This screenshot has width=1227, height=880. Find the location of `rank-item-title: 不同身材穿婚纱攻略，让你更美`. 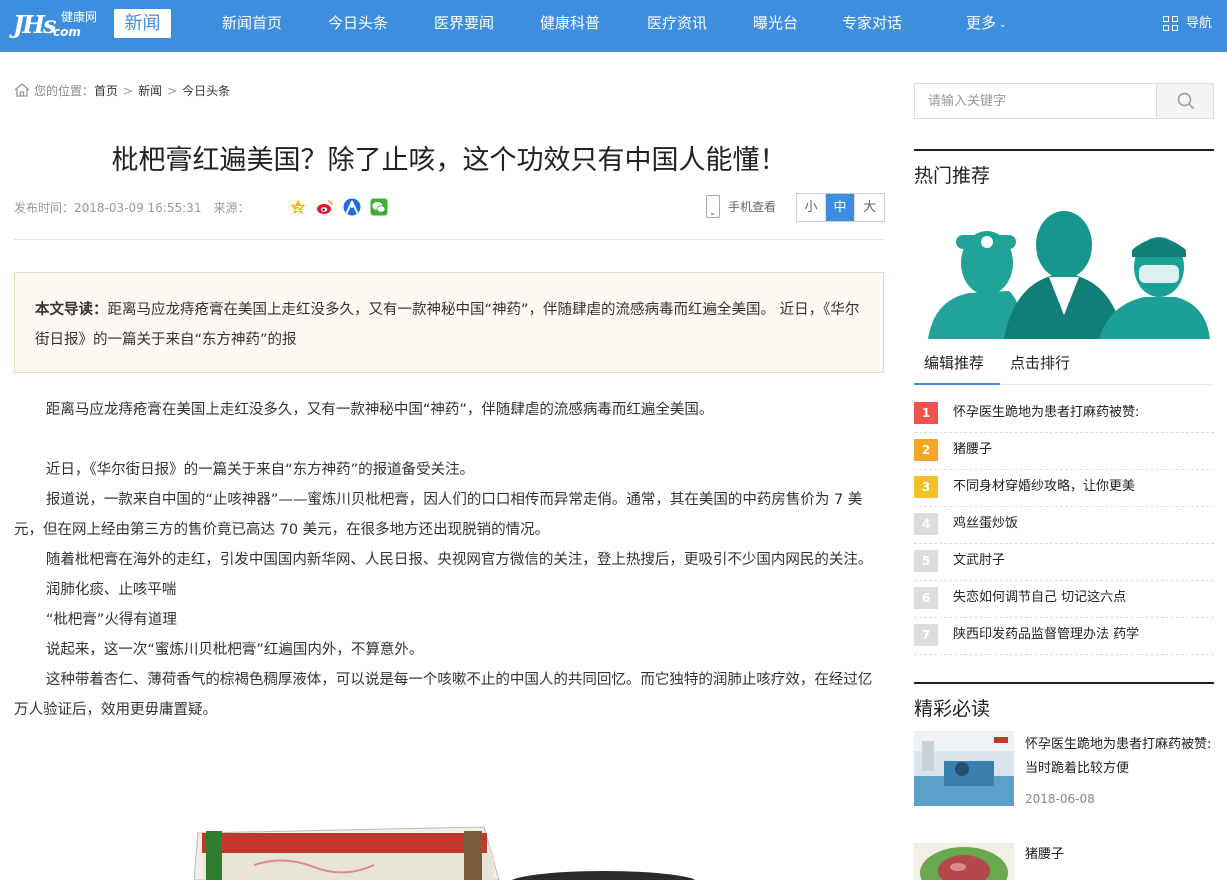

rank-item-title: 不同身材穿婚纱攻略，让你更美 is located at coordinates (1044, 486).